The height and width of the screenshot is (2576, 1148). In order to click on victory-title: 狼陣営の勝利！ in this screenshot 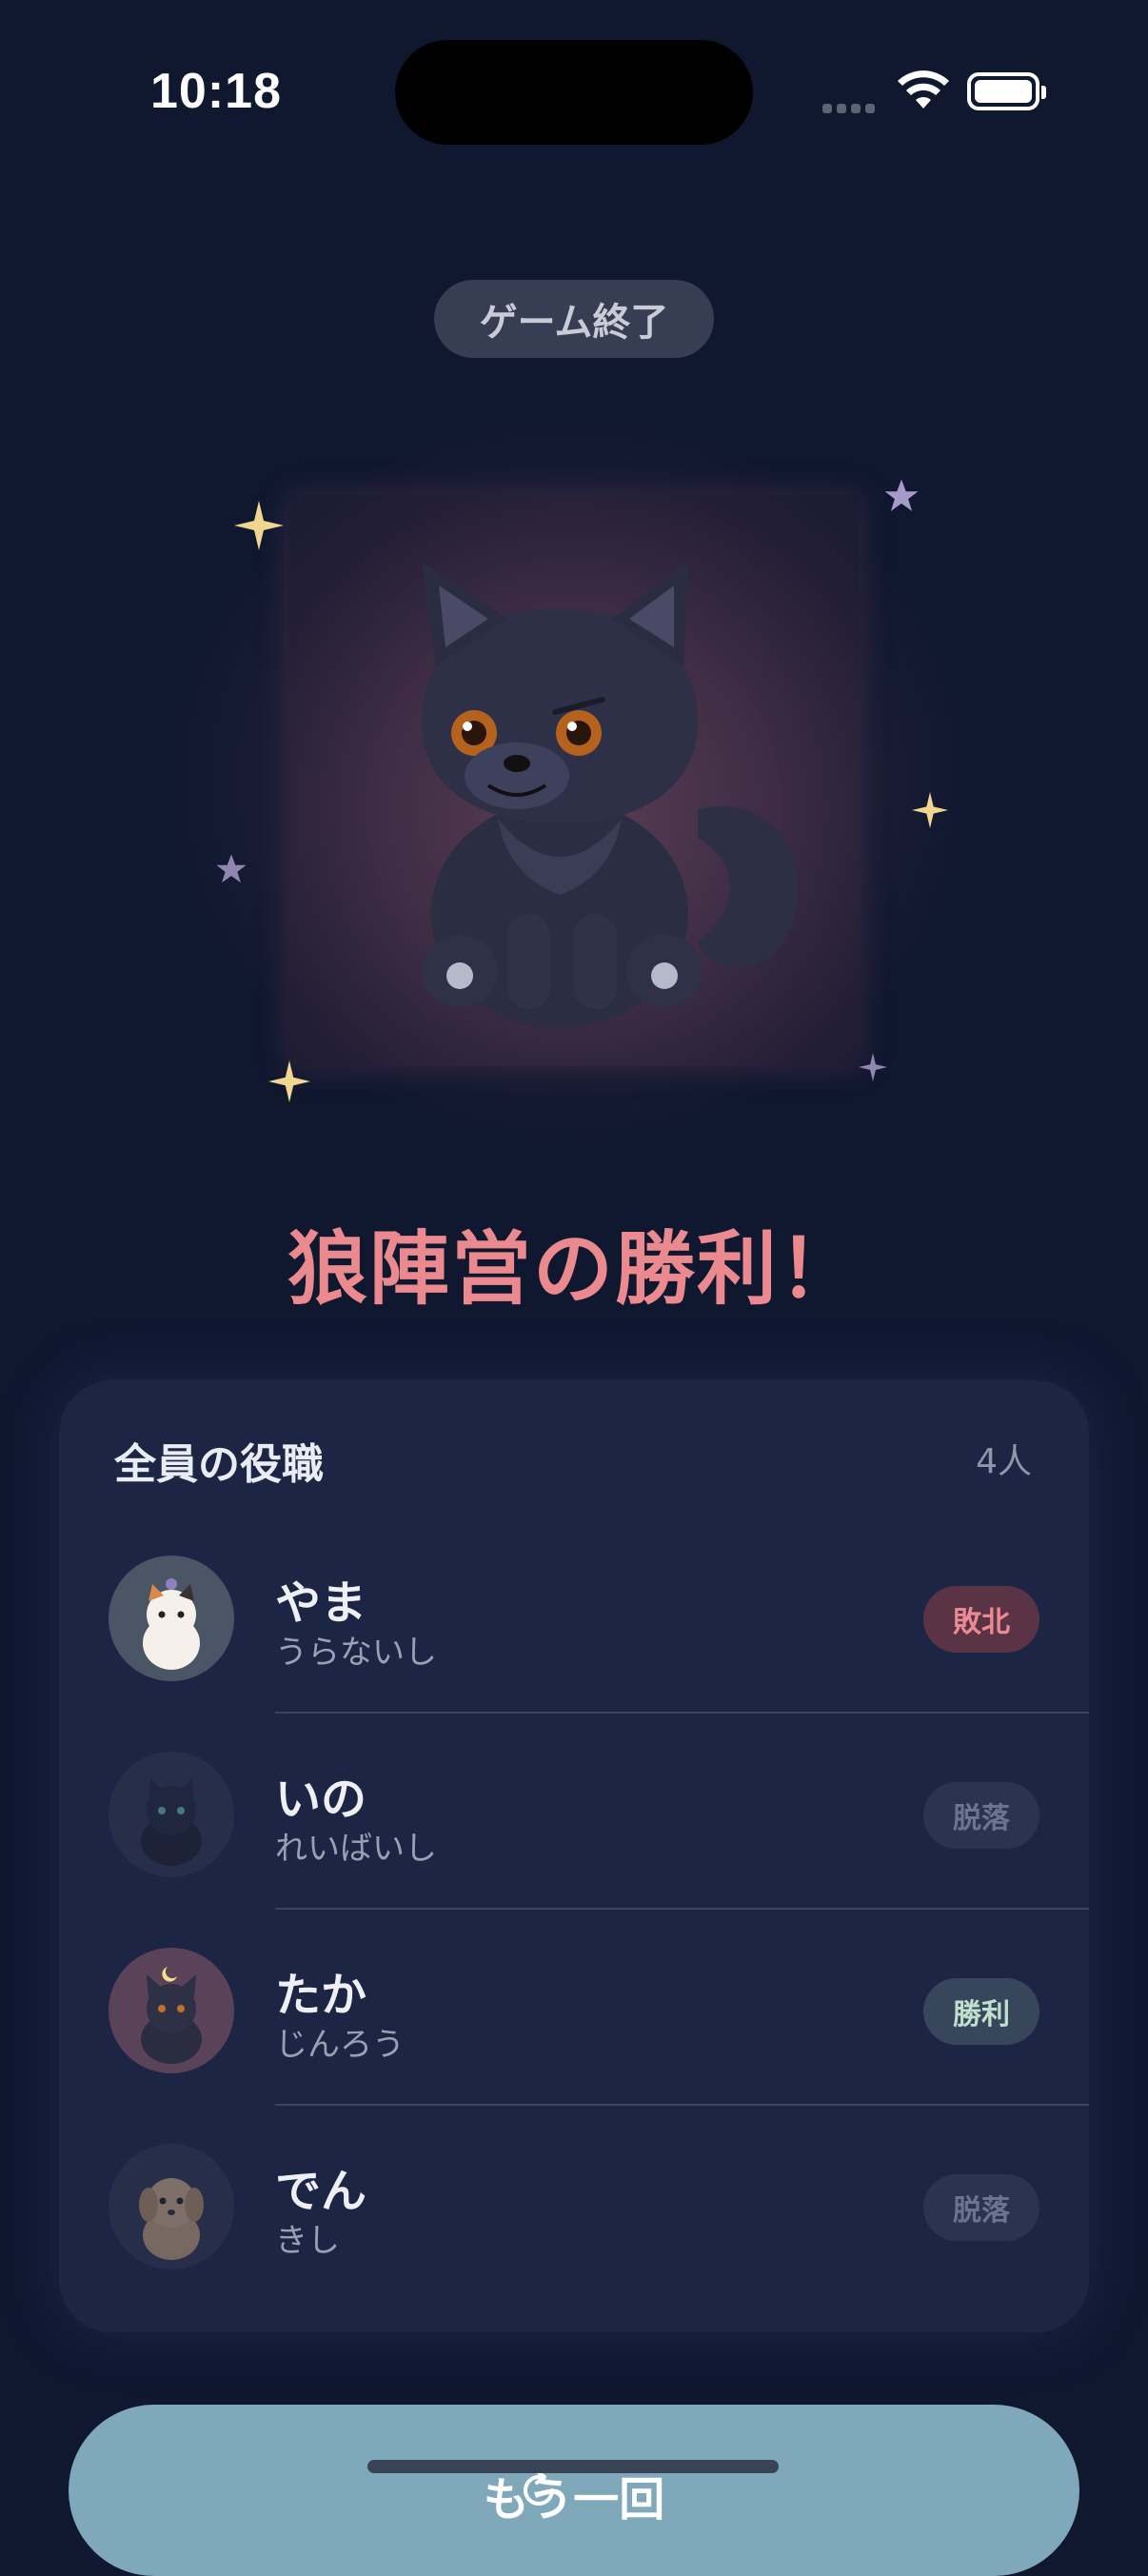, I will do `click(574, 1269)`.